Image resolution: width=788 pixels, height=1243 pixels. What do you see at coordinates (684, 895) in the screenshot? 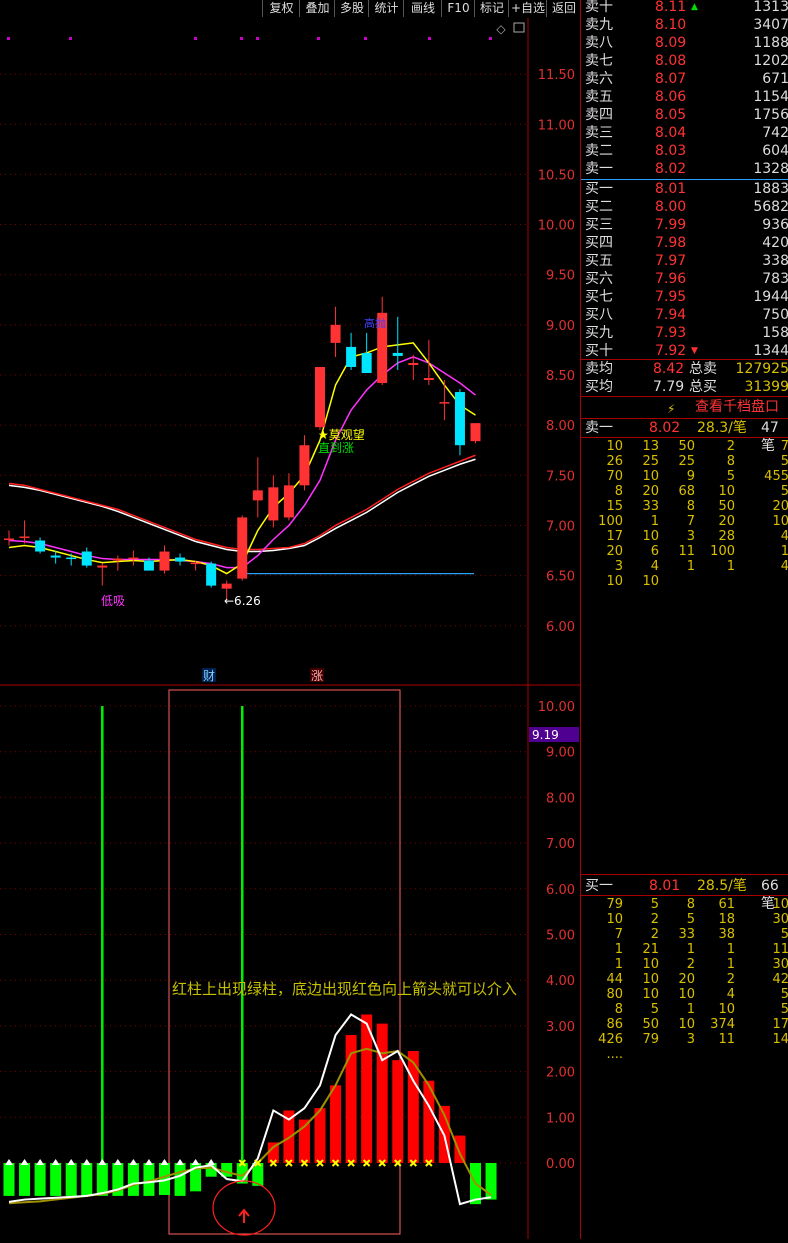
I see `divider` at bounding box center [684, 895].